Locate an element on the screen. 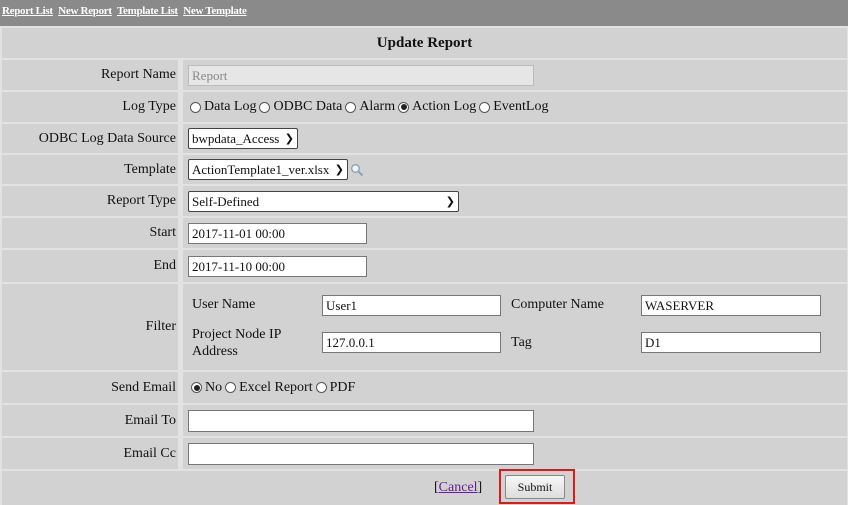 This screenshot has width=848, height=505. title-row: Update Report is located at coordinates (424, 42).